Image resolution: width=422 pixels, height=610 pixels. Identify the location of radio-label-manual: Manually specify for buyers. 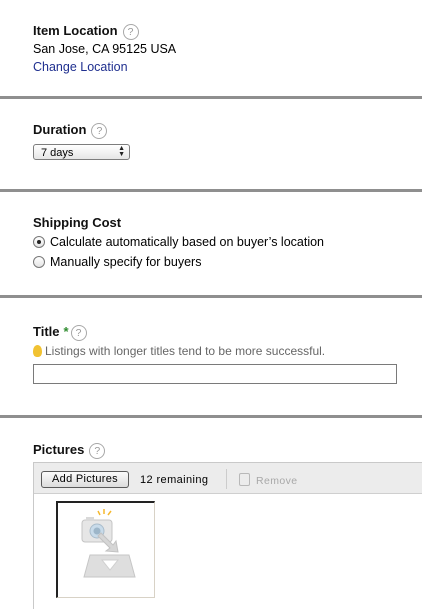
(125, 262).